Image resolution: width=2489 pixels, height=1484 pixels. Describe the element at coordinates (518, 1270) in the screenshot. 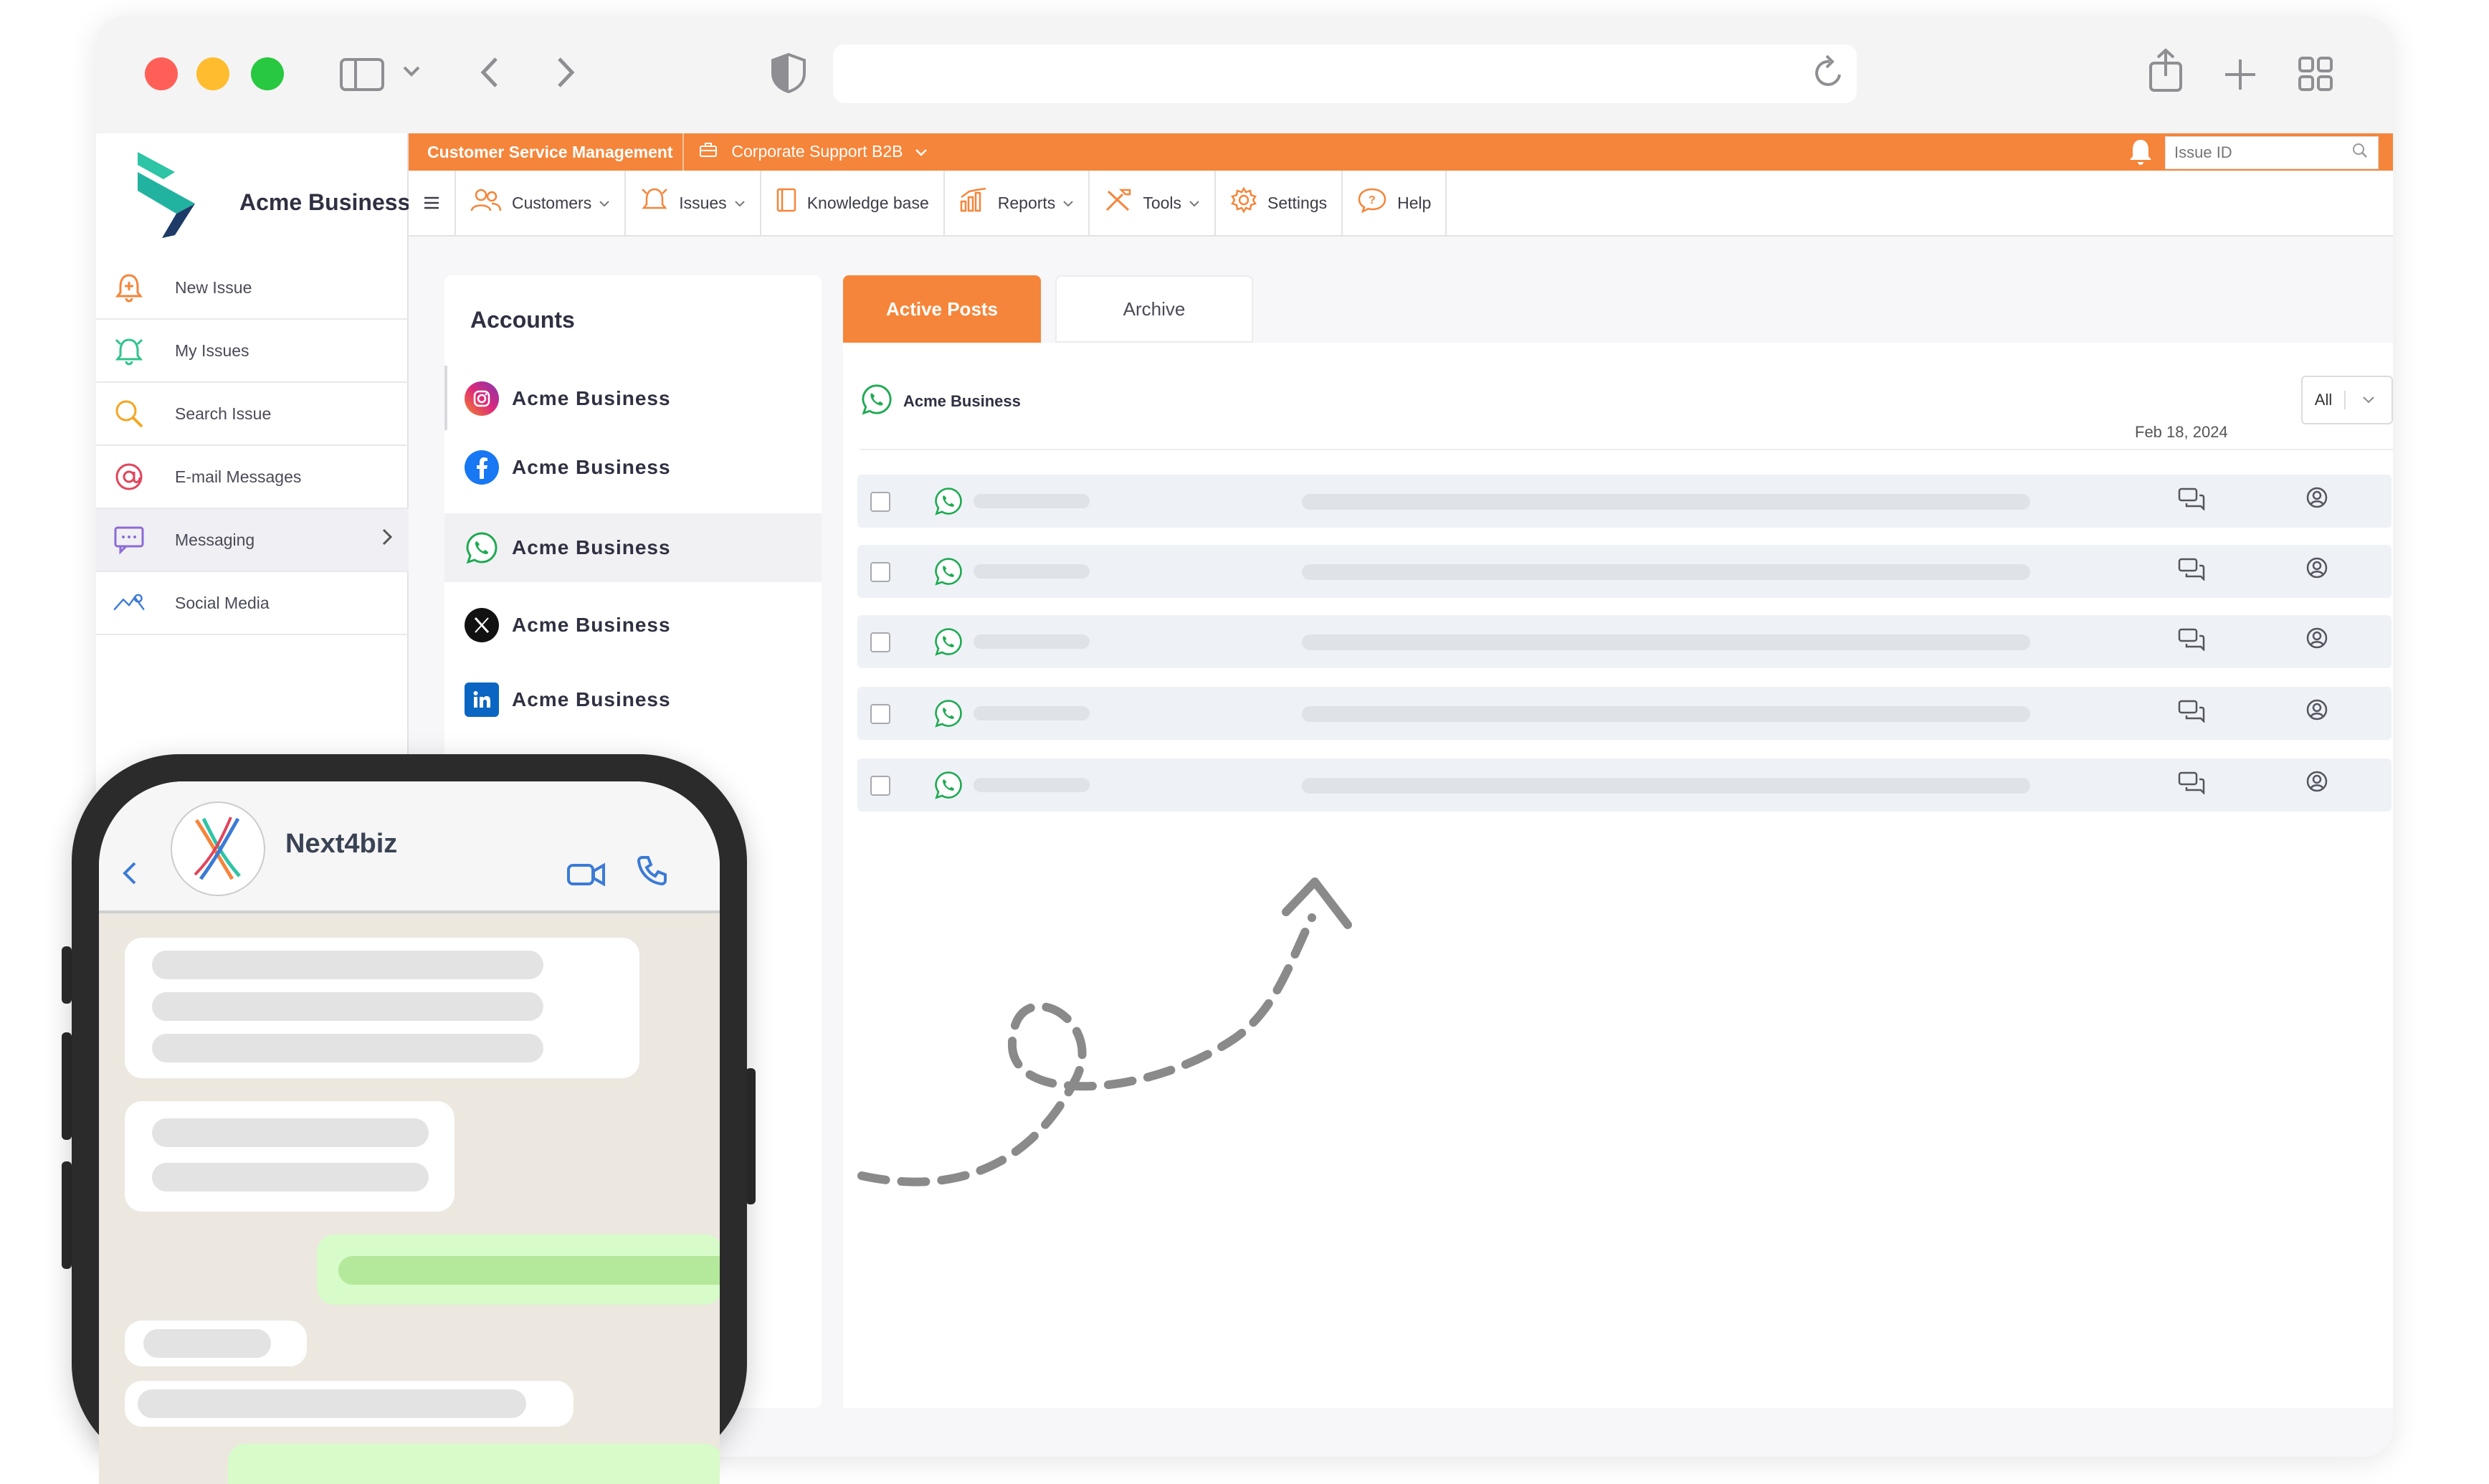

I see `outgoing-message` at that location.